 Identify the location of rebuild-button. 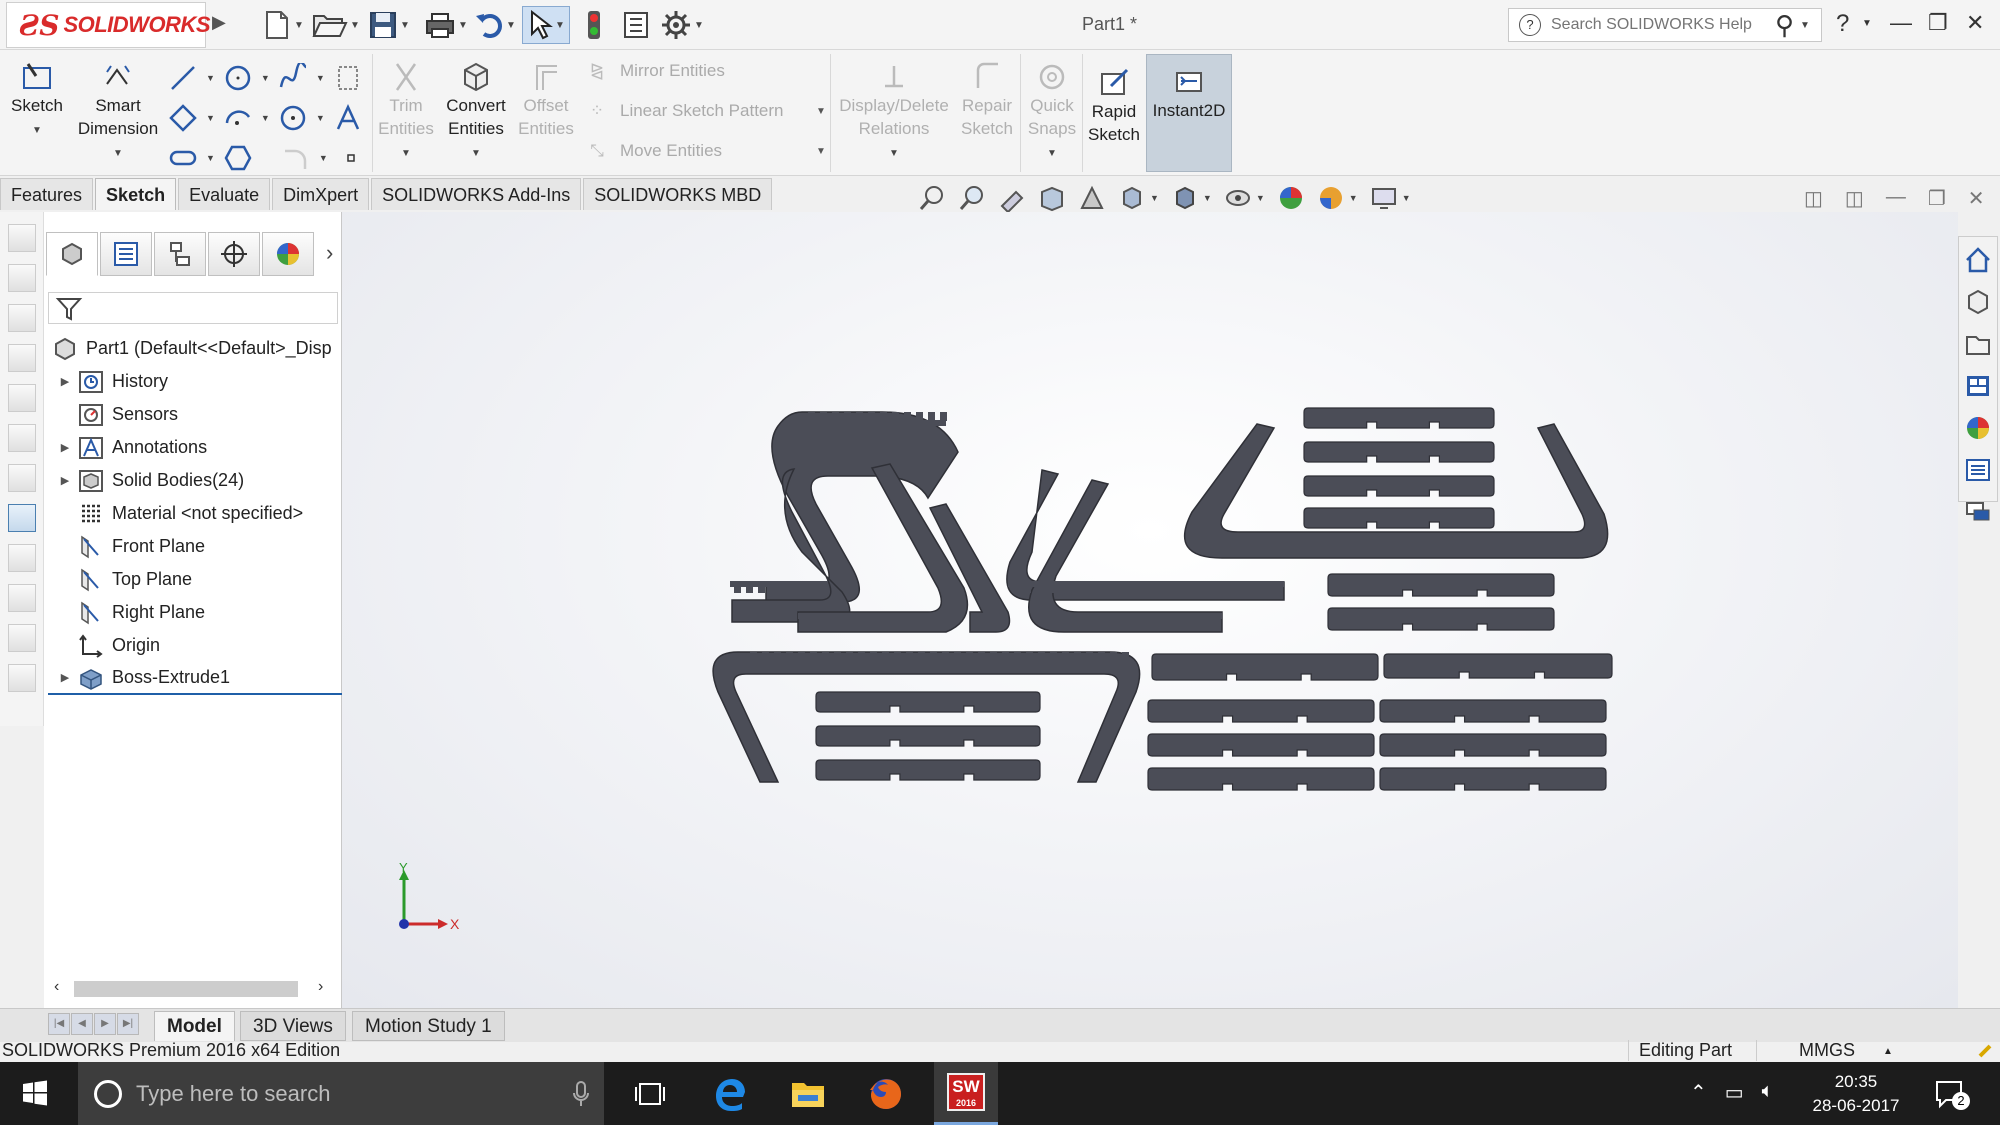
(594, 25).